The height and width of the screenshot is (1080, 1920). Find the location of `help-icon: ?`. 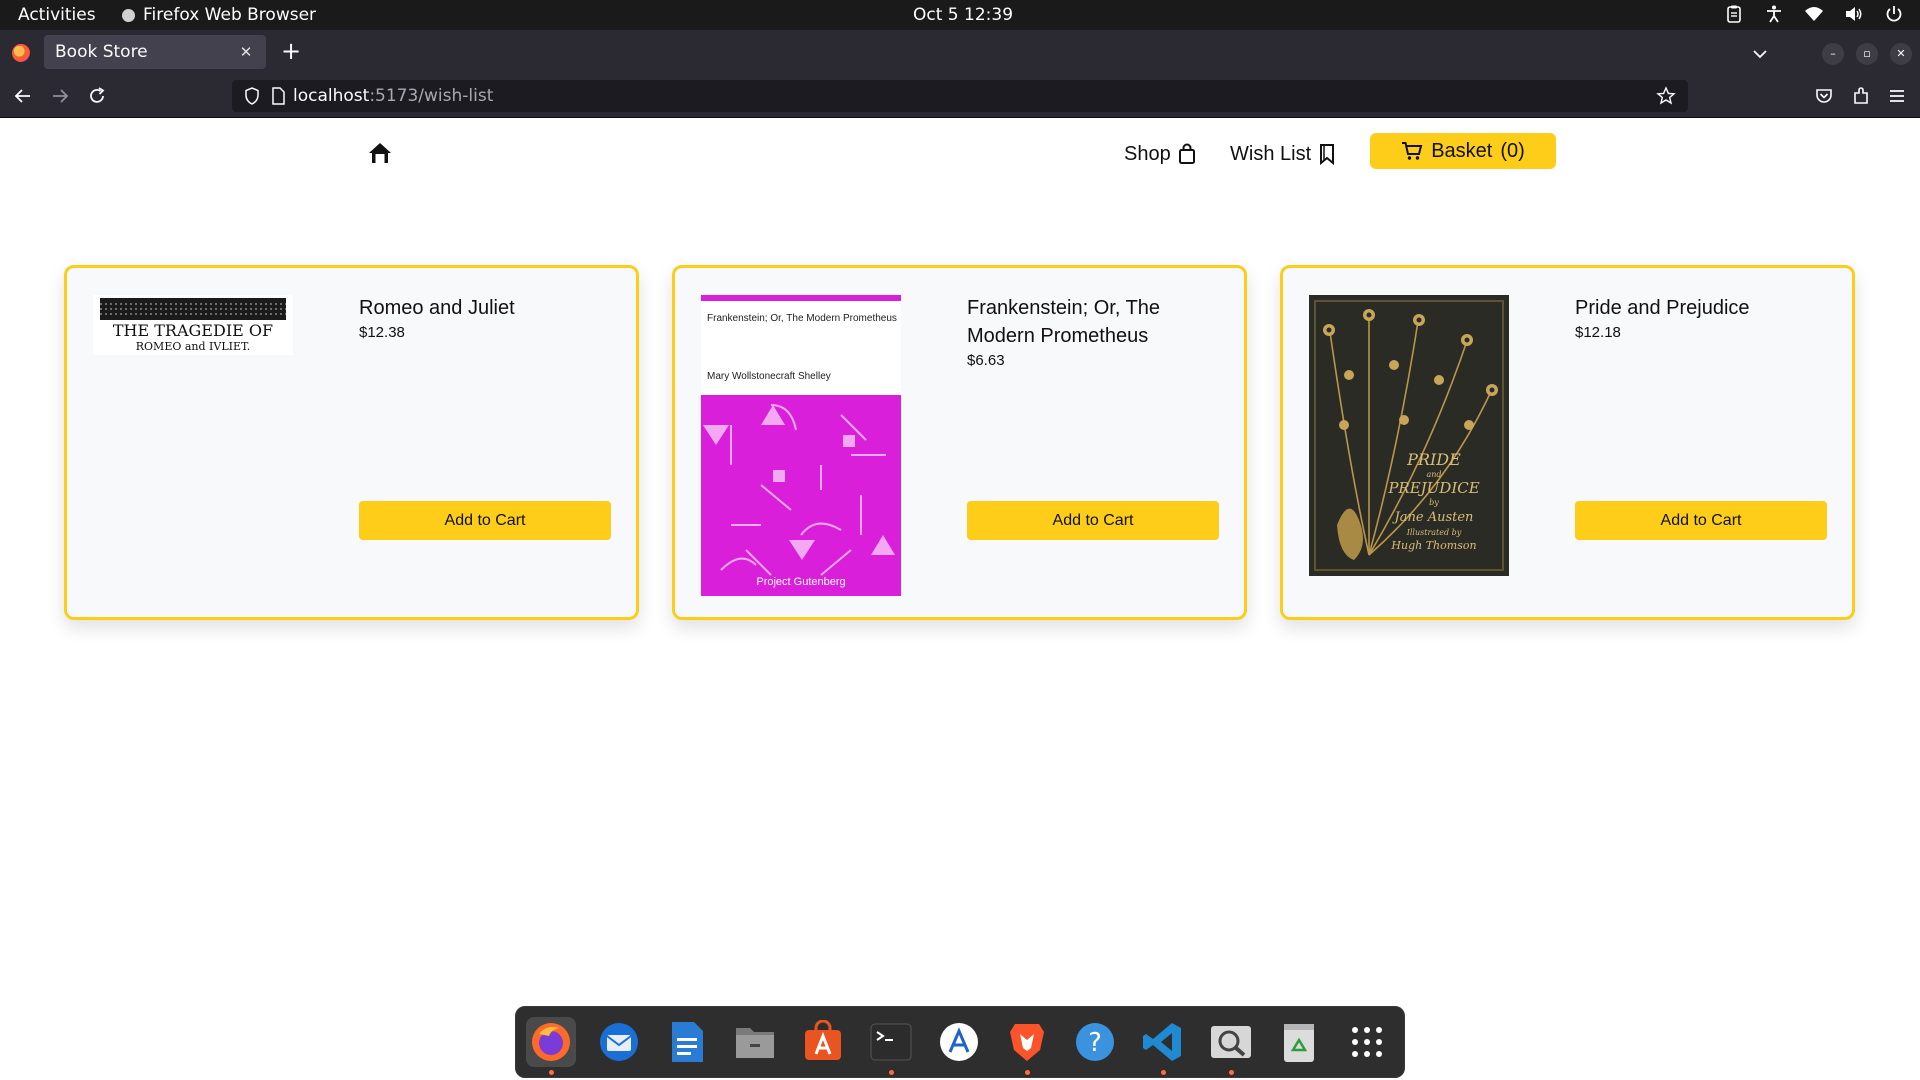

help-icon: ? is located at coordinates (1095, 1042).